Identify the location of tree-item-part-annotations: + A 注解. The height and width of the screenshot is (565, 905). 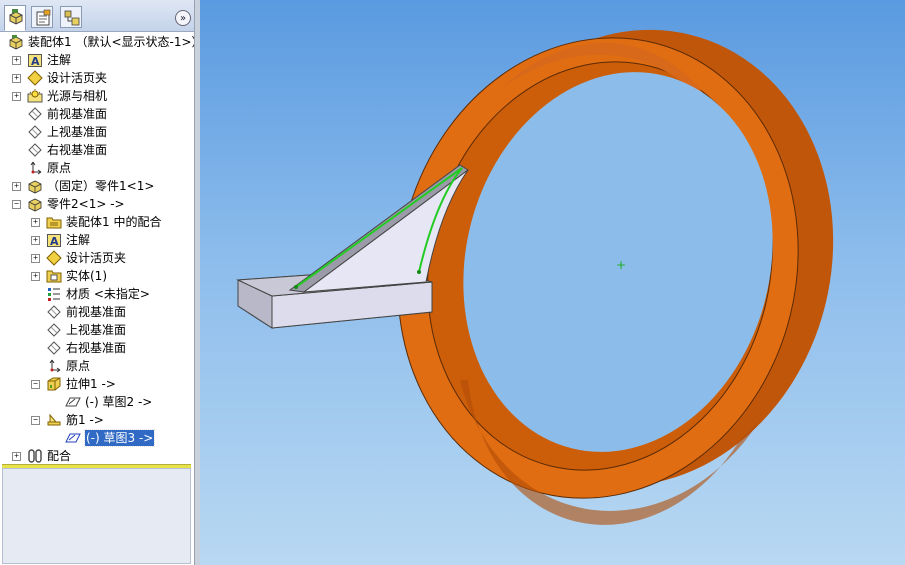
(96, 240).